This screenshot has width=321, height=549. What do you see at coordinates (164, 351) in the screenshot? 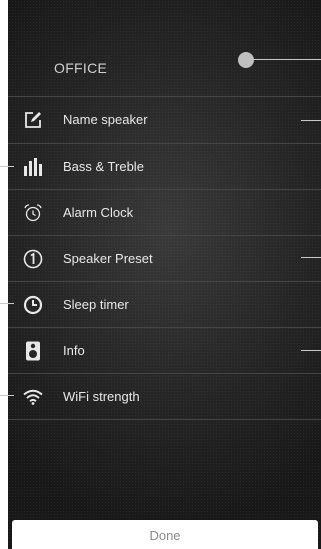
I see `menu-item-info: Info` at bounding box center [164, 351].